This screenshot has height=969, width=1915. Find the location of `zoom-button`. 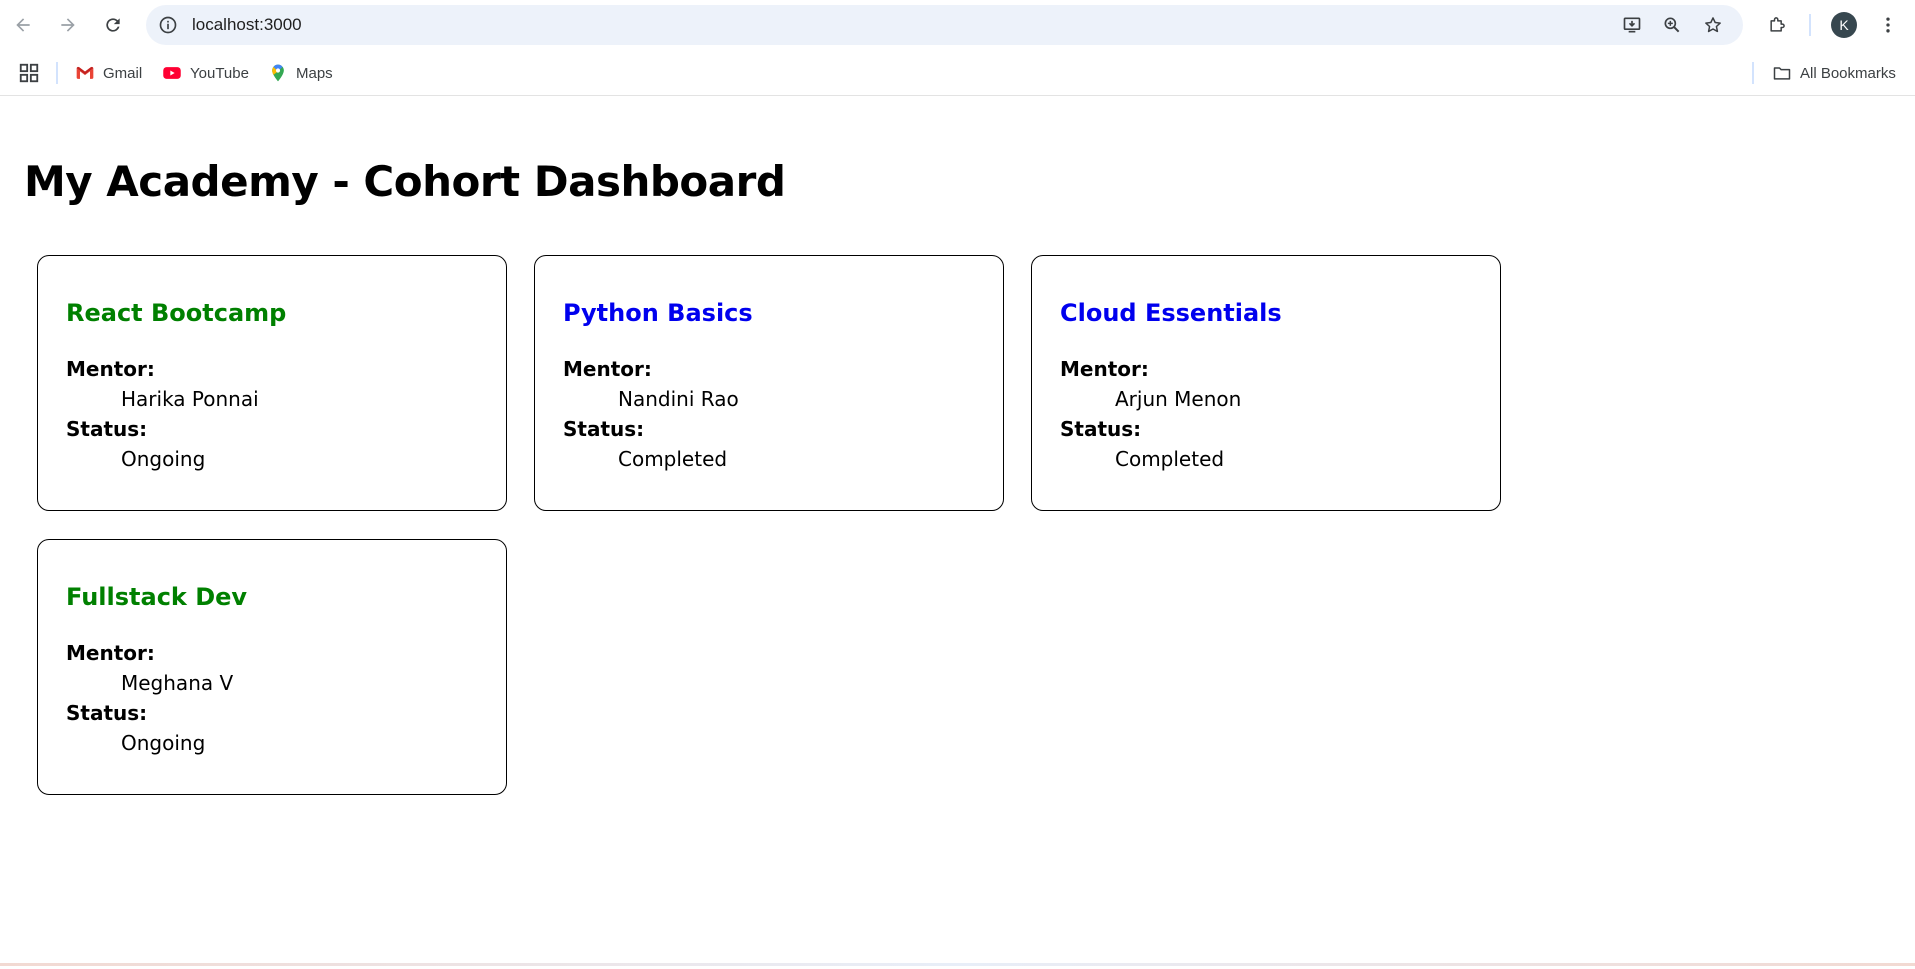

zoom-button is located at coordinates (1672, 25).